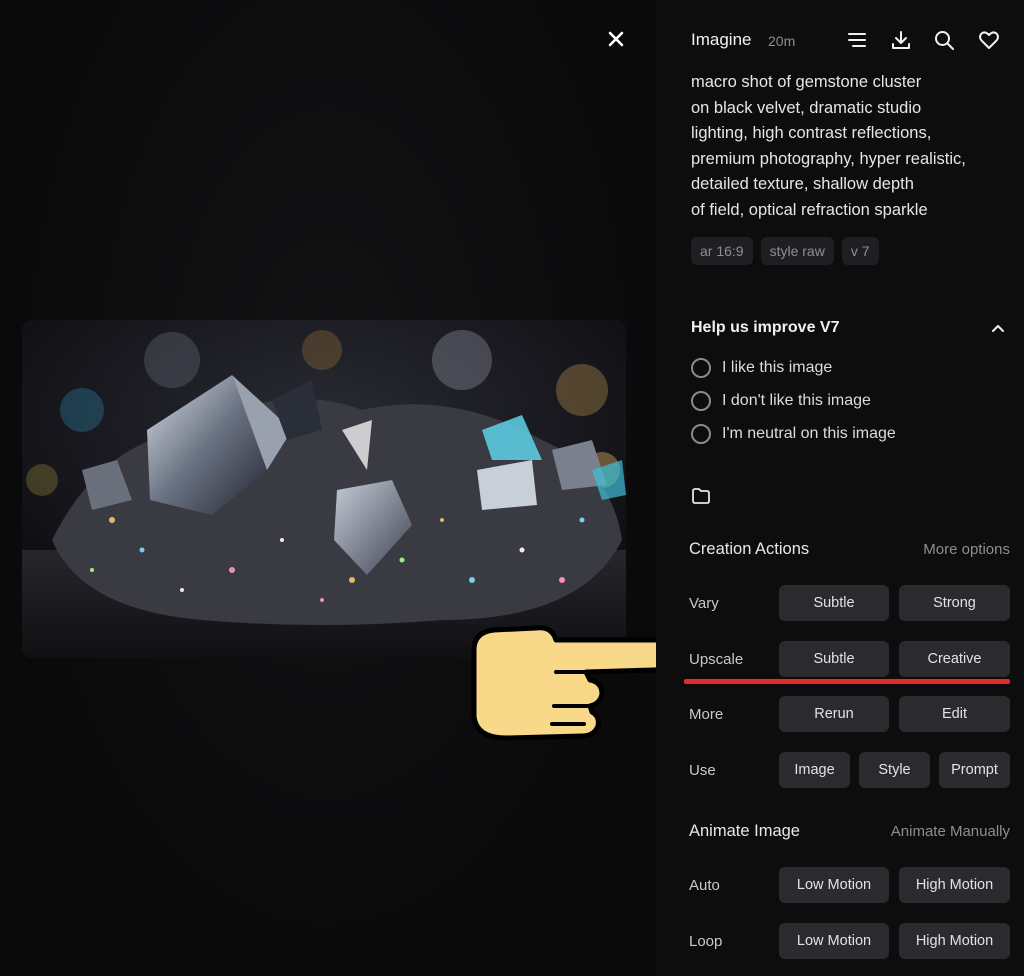  I want to click on feedback-option-label: I like this image, so click(777, 367).